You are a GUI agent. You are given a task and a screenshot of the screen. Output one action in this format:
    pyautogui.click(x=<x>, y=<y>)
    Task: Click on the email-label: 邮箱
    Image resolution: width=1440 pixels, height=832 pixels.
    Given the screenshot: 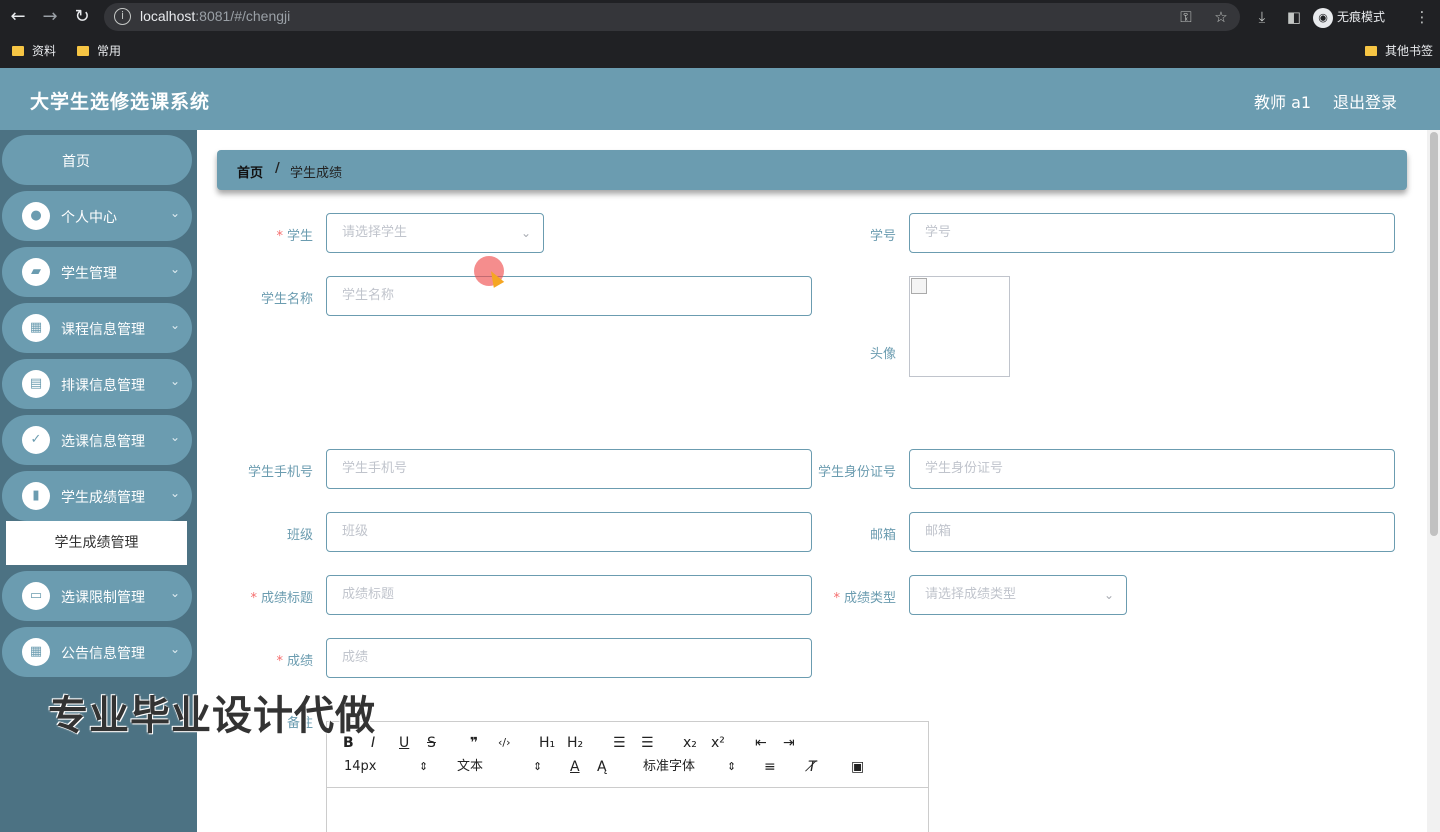 What is the action you would take?
    pyautogui.click(x=882, y=535)
    